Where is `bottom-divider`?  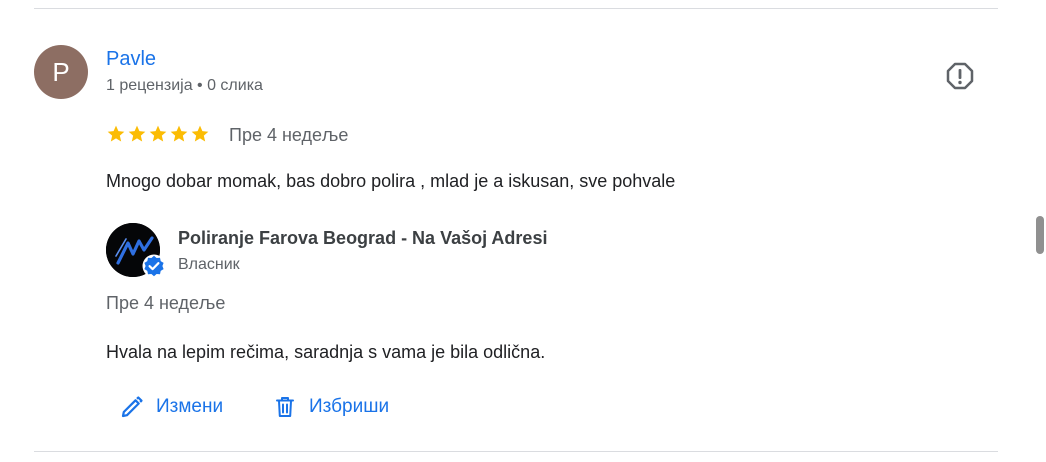
bottom-divider is located at coordinates (516, 451).